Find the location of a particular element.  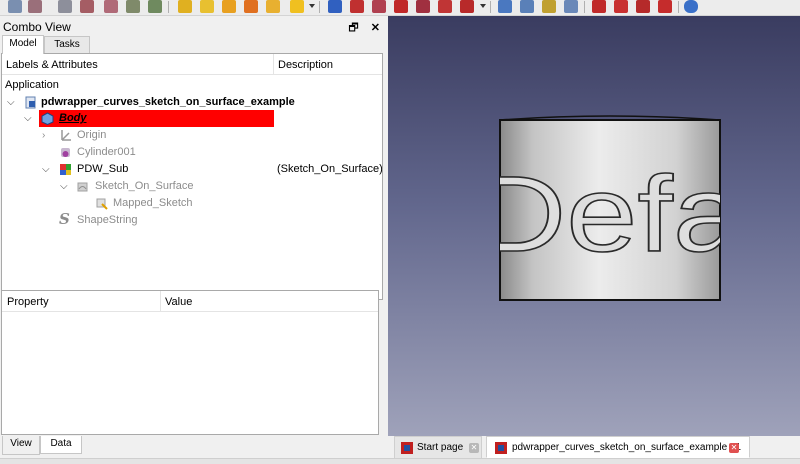

toolbar-button-part-4-icon is located at coordinates (251, 6).